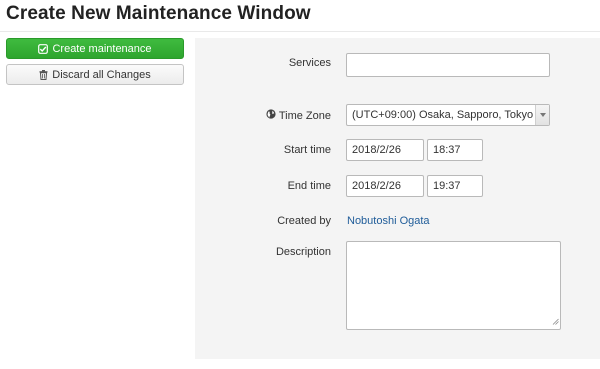 The width and height of the screenshot is (600, 369). Describe the element at coordinates (447, 150) in the screenshot. I see `start-time-value: 18:37` at that location.